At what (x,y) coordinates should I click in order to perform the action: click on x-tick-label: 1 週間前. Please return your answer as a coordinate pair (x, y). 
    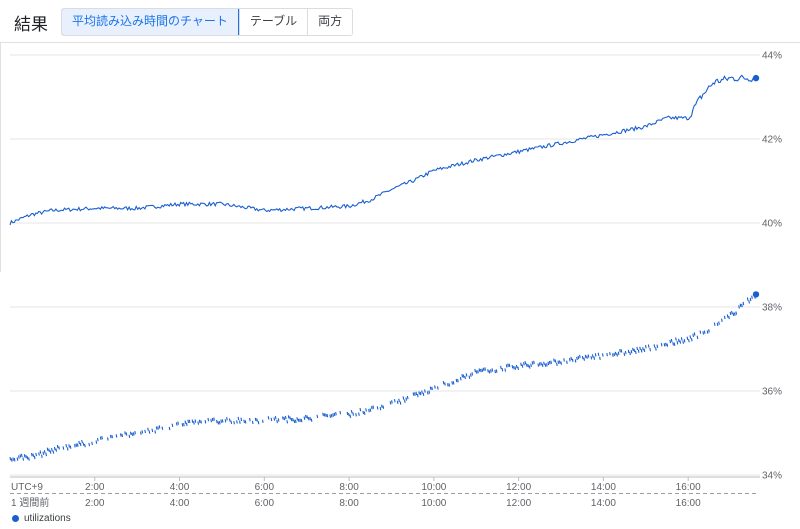
    Looking at the image, I should click on (30, 502).